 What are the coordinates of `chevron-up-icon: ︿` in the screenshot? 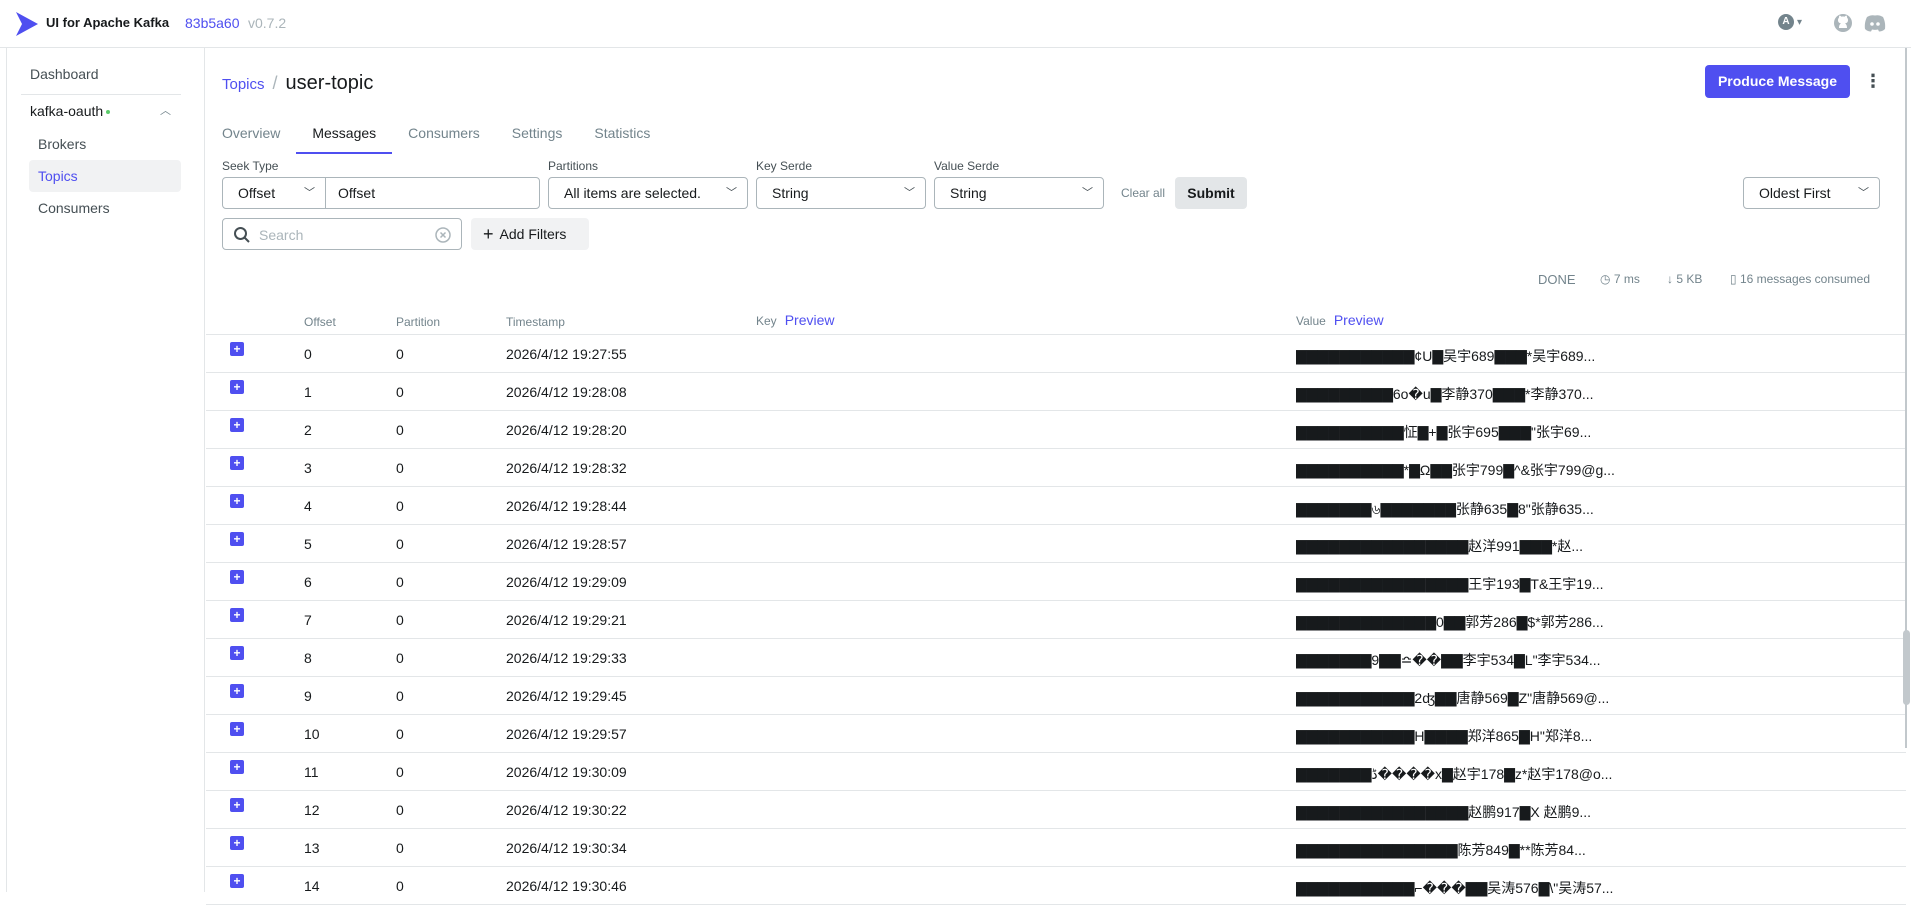 It's located at (165, 111).